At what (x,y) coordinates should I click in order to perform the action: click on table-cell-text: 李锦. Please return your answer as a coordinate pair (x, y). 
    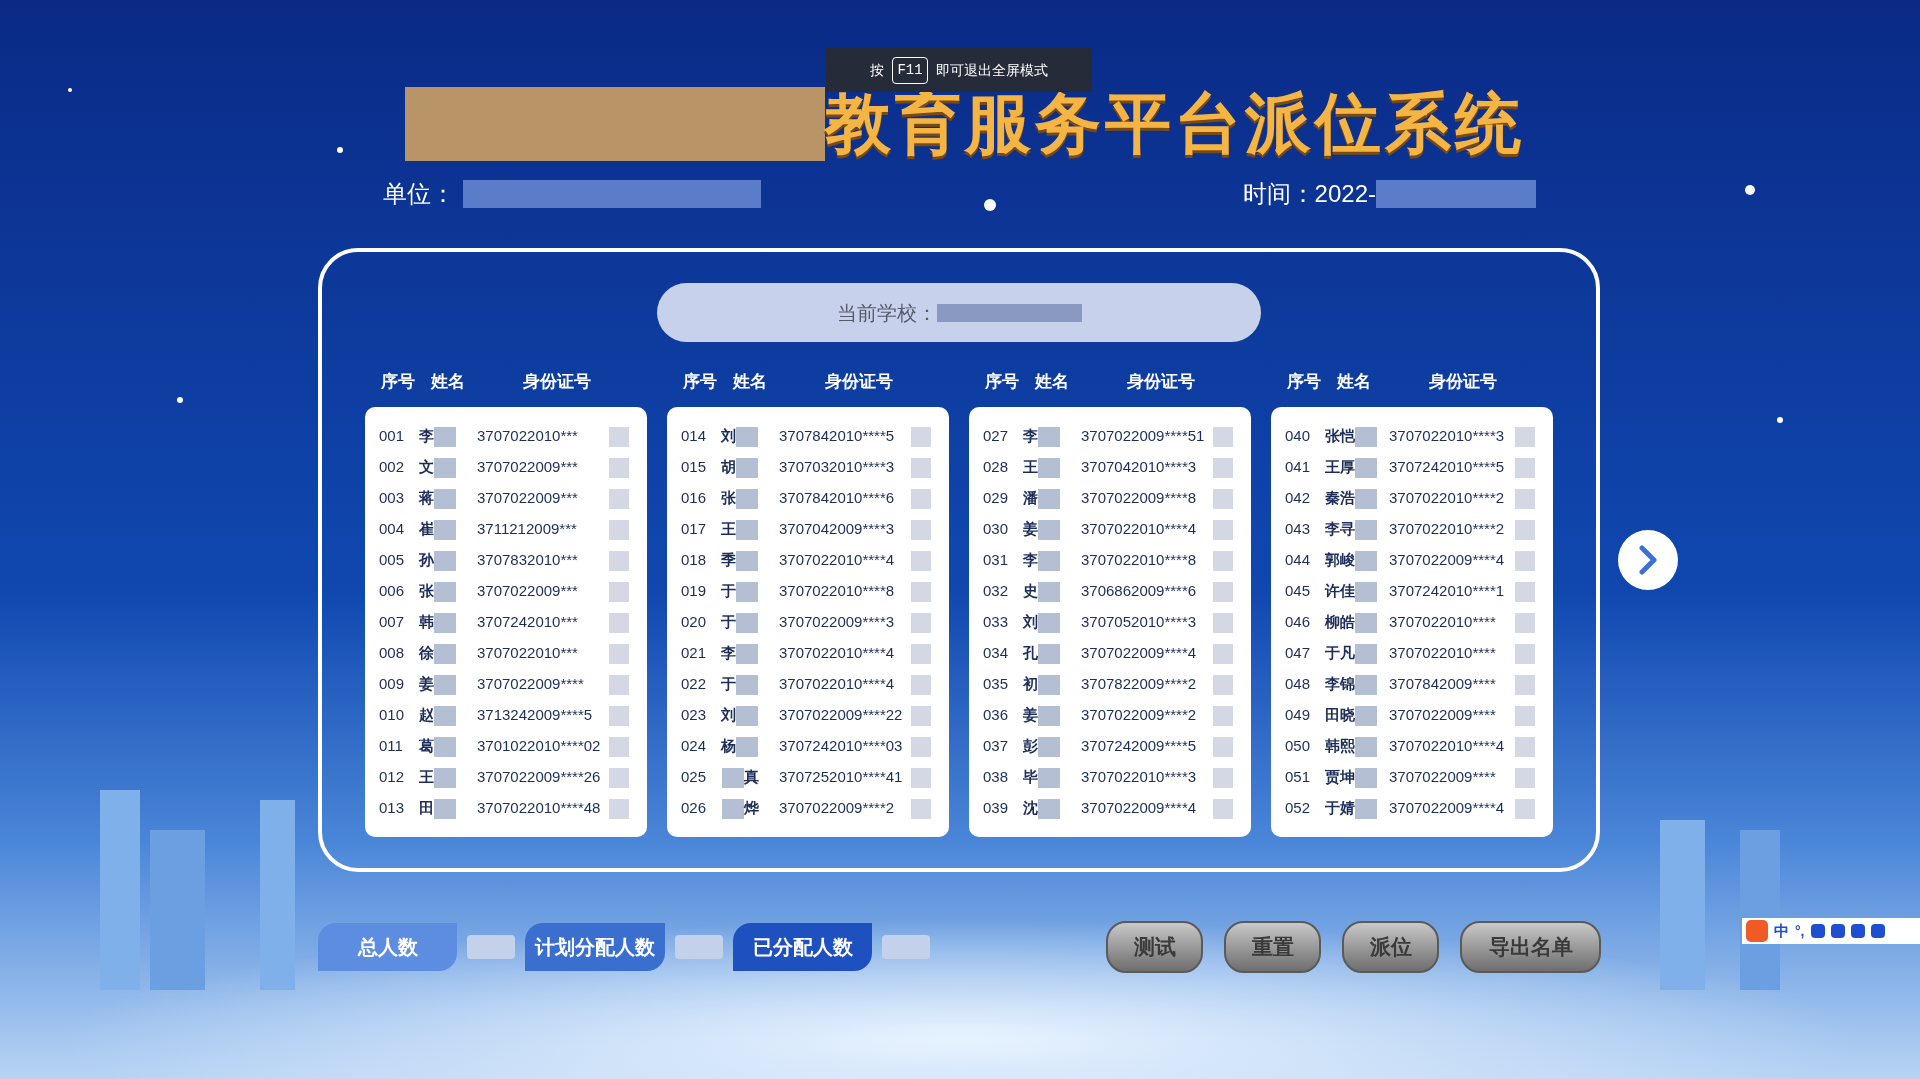
    Looking at the image, I should click on (1340, 684).